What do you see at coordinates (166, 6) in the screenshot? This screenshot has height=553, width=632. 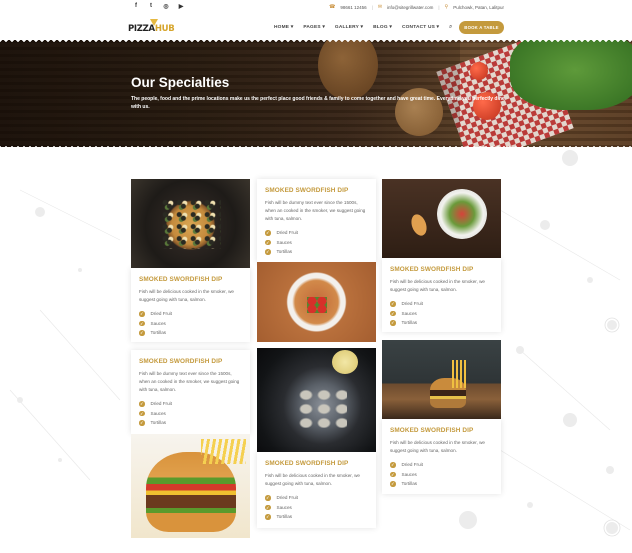 I see `instagram-icon: ◎` at bounding box center [166, 6].